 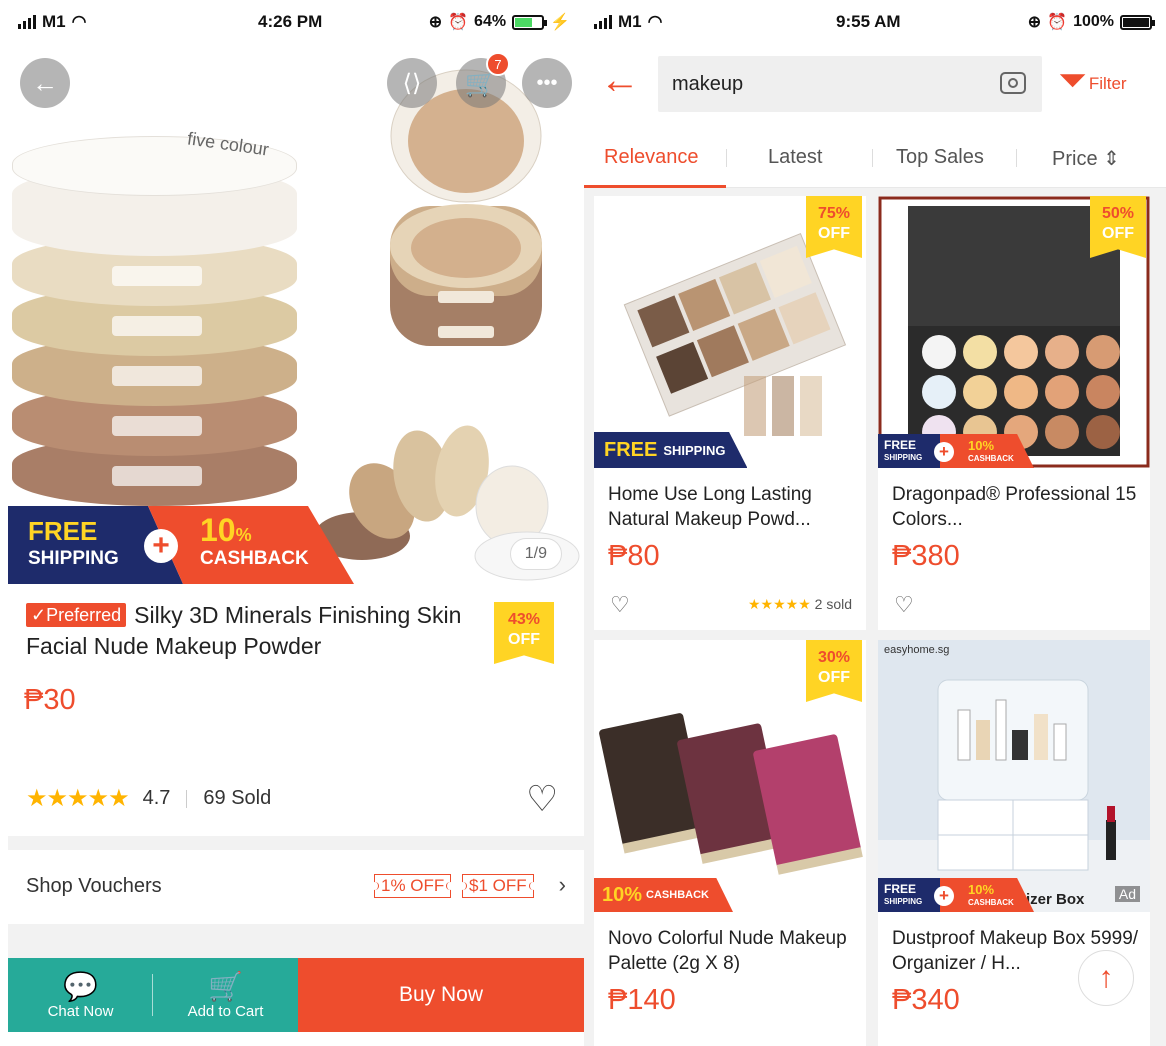 What do you see at coordinates (441, 995) in the screenshot?
I see `buy-now-button: Buy Now` at bounding box center [441, 995].